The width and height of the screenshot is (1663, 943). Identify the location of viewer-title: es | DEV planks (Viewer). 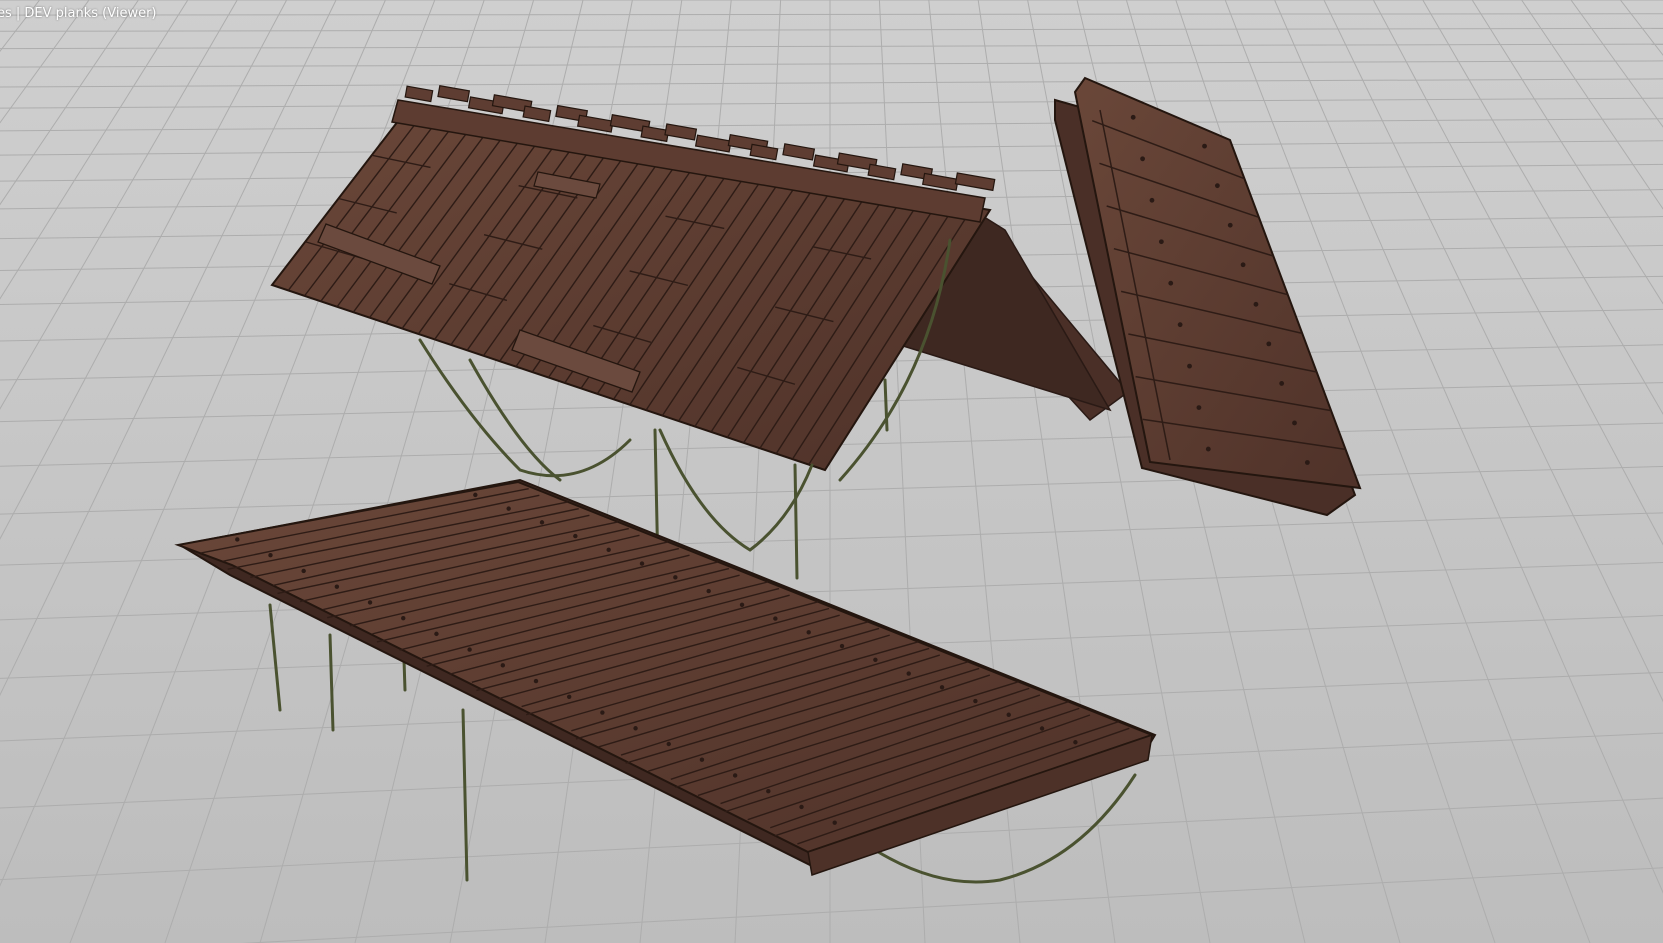
(79, 14).